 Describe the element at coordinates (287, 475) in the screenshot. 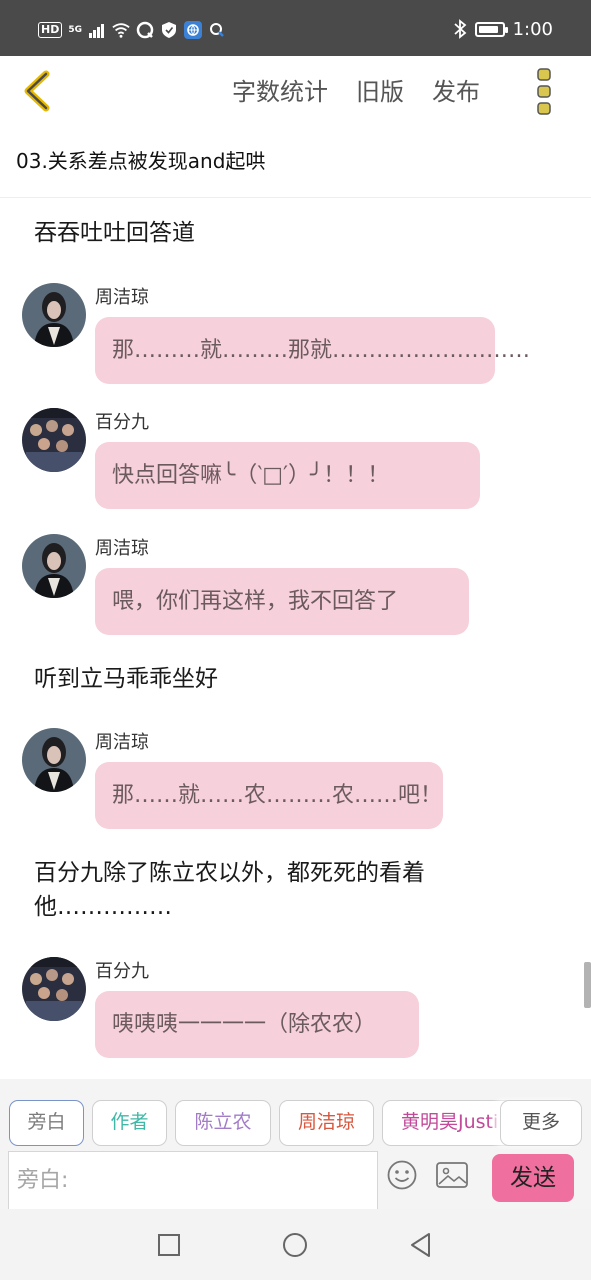

I see `message-bubble: 快点回答嘛╰（‵□′）╯！！！` at that location.